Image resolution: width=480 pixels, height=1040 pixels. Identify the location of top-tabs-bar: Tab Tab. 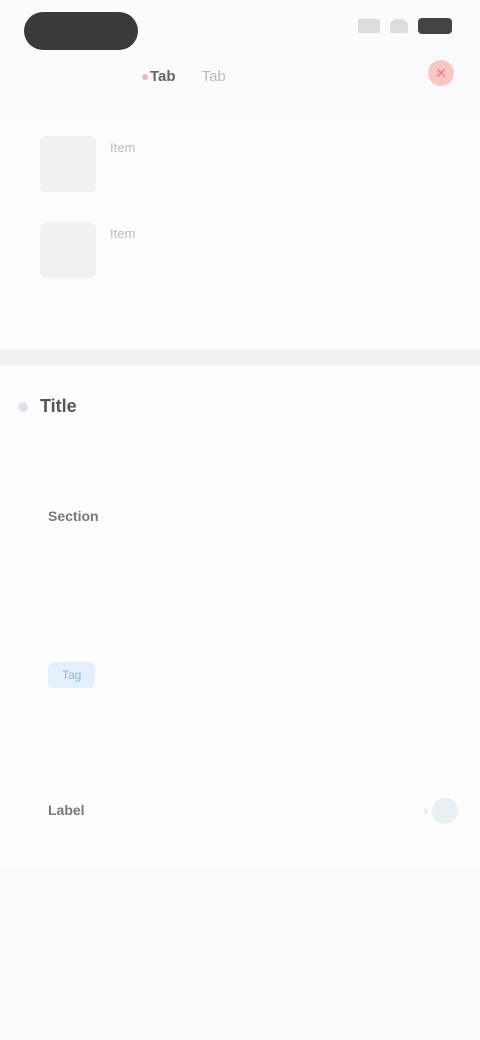
(240, 80).